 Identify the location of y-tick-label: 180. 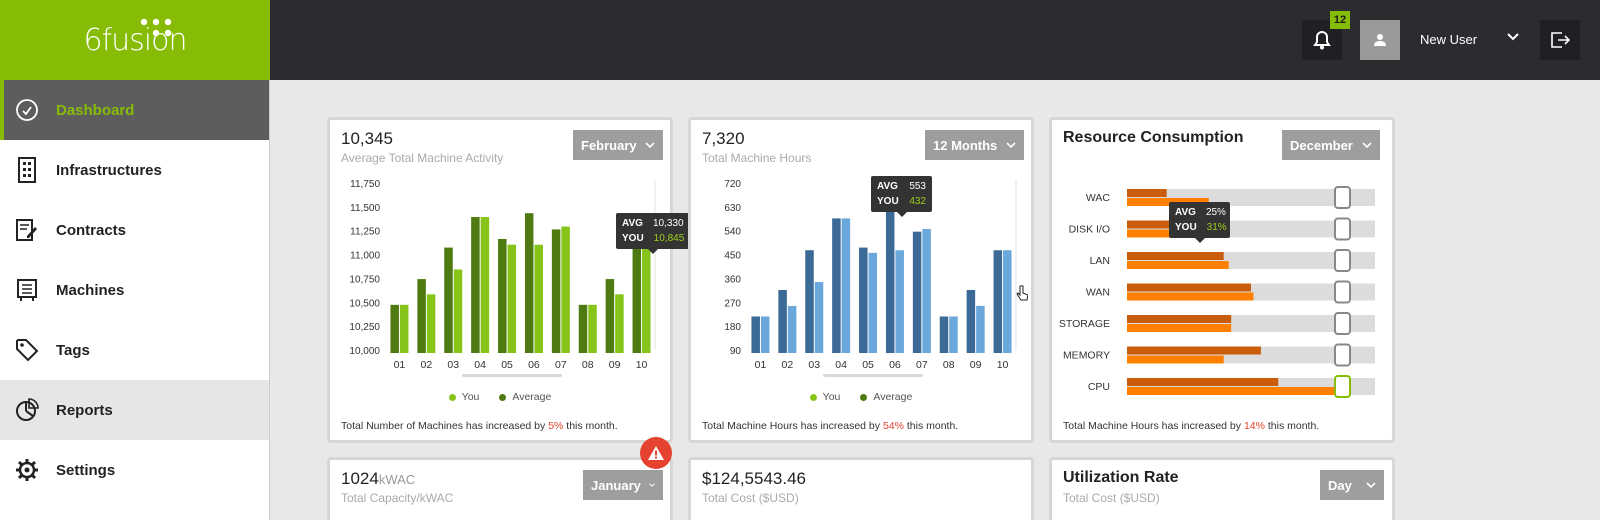
(732, 327).